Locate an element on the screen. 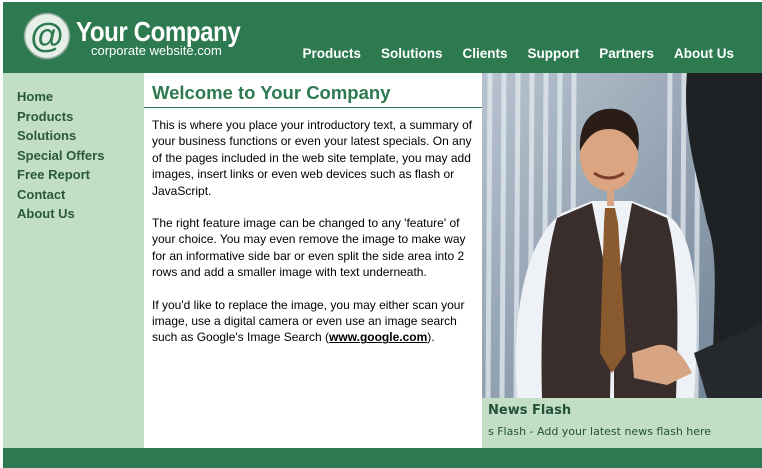 This screenshot has height=468, width=762. sidebar-item-free-report: Free Report is located at coordinates (80, 175).